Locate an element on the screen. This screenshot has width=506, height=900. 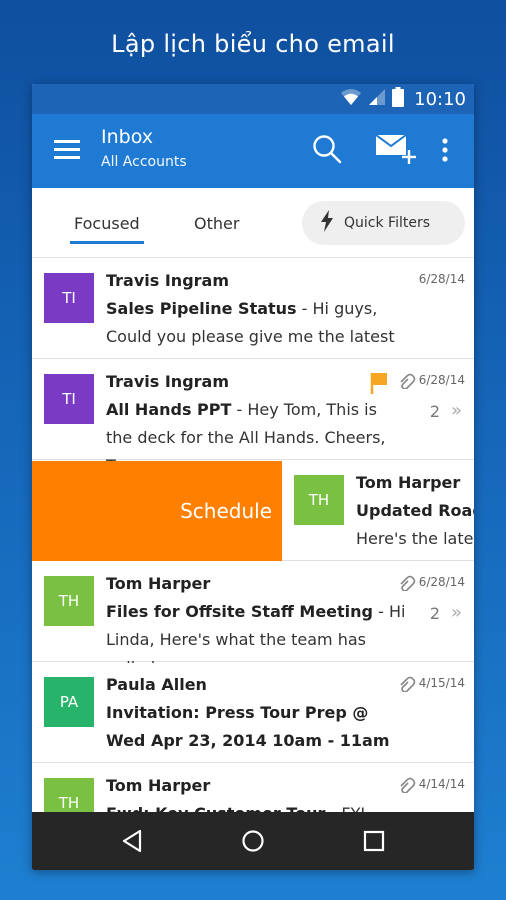
home-icon is located at coordinates (253, 841).